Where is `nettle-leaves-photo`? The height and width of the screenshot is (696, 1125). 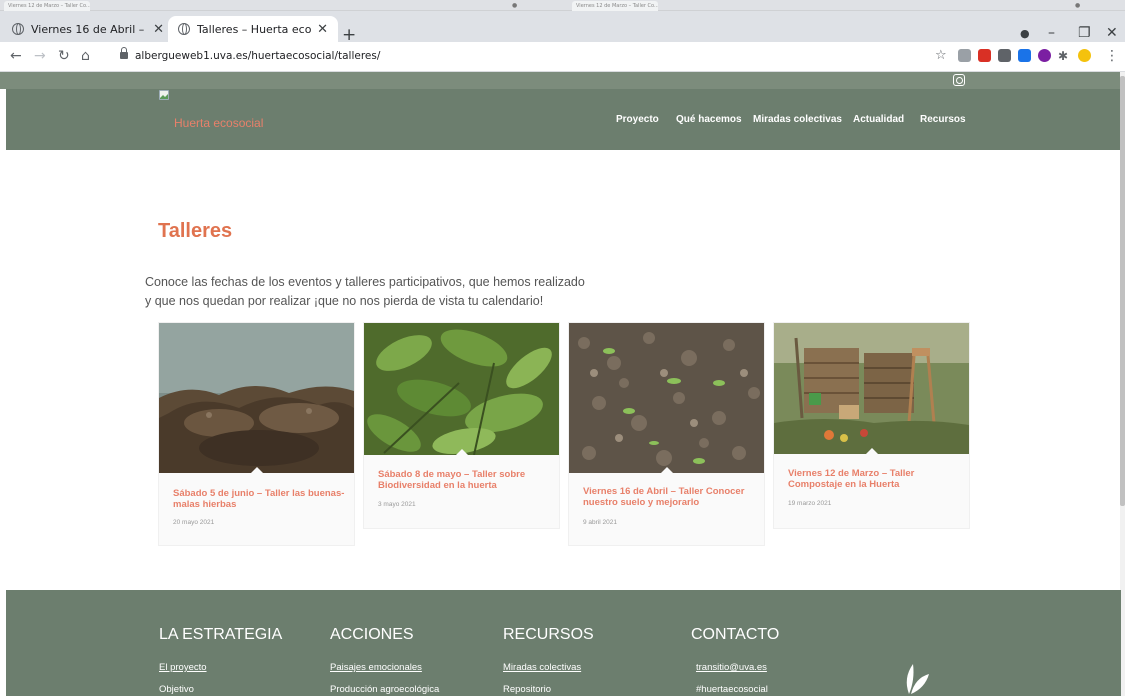 nettle-leaves-photo is located at coordinates (461, 389).